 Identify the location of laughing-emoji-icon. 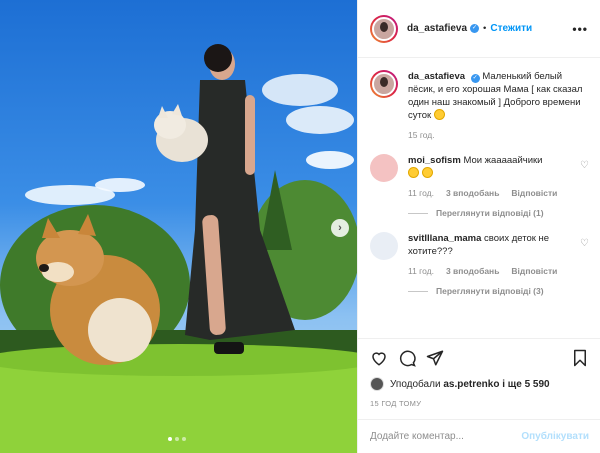
(439, 114).